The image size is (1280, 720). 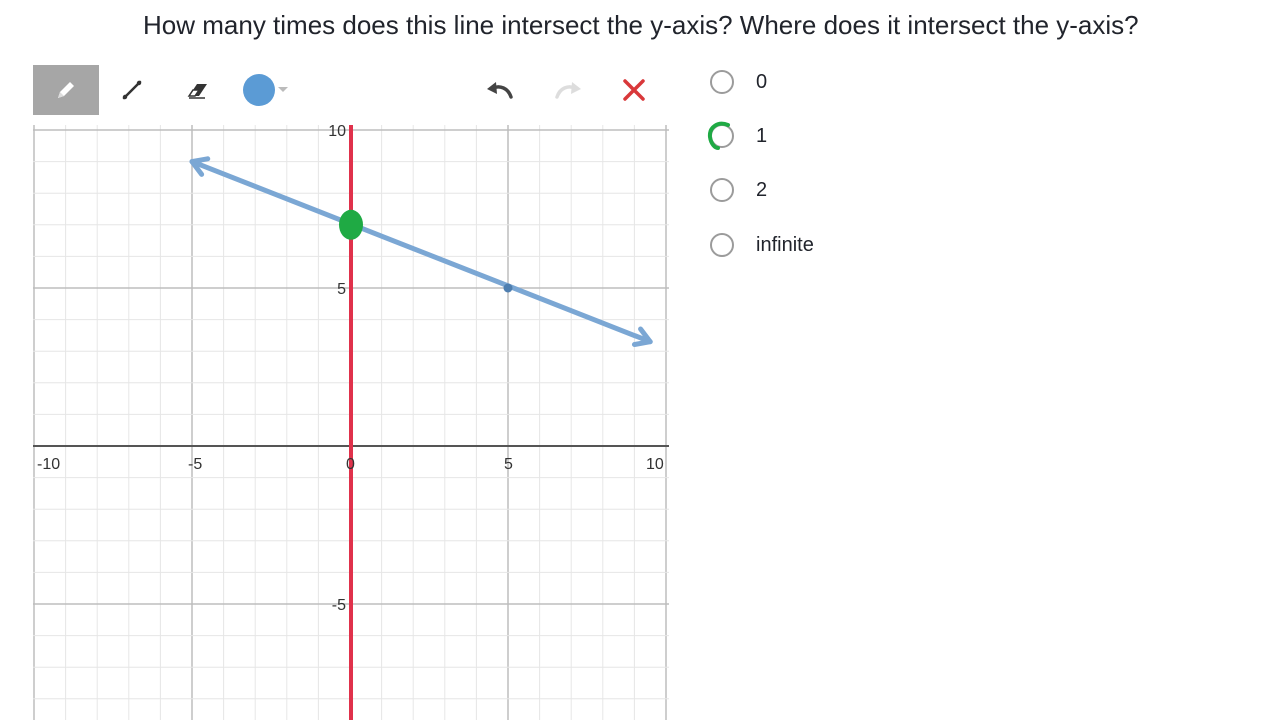 I want to click on y-intercept-highlight, so click(x=351, y=224).